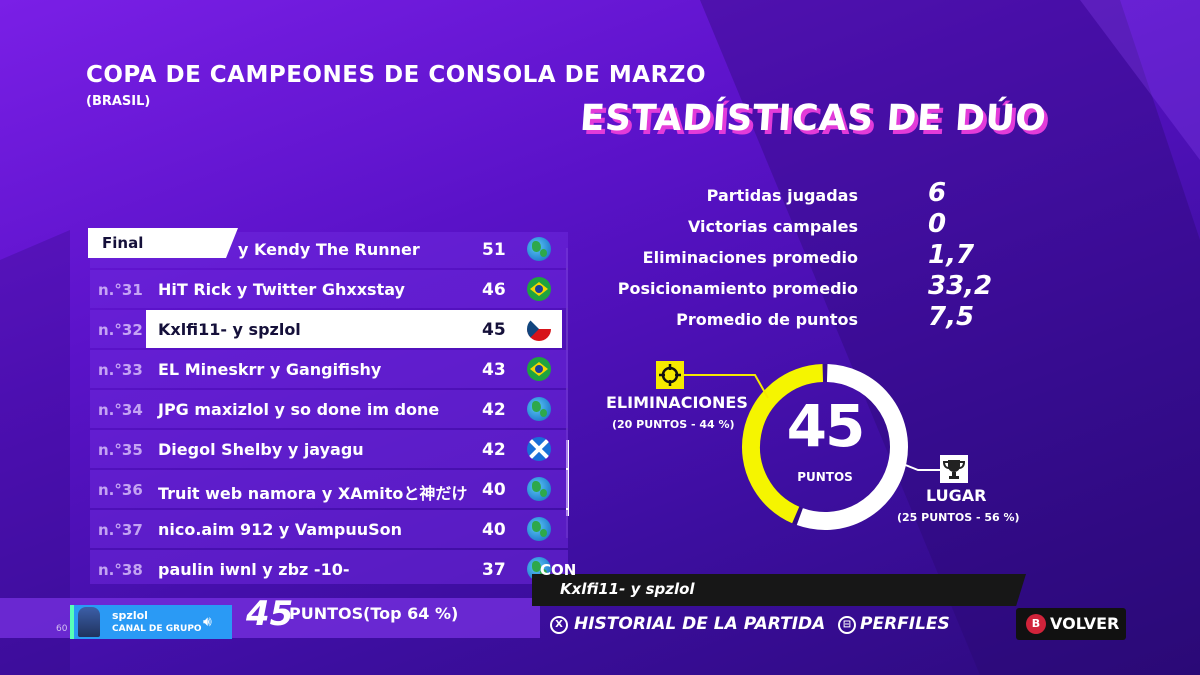  What do you see at coordinates (905, 624) in the screenshot?
I see `profiles-button: PERFILES` at bounding box center [905, 624].